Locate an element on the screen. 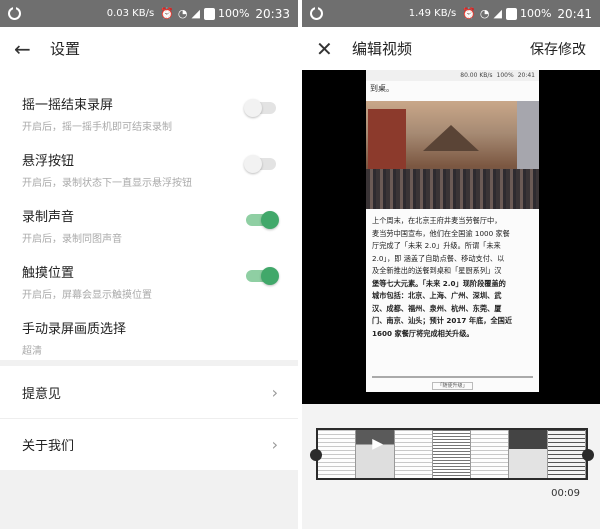 The height and width of the screenshot is (529, 600). network-speed: 0.03 KB/s is located at coordinates (130, 13).